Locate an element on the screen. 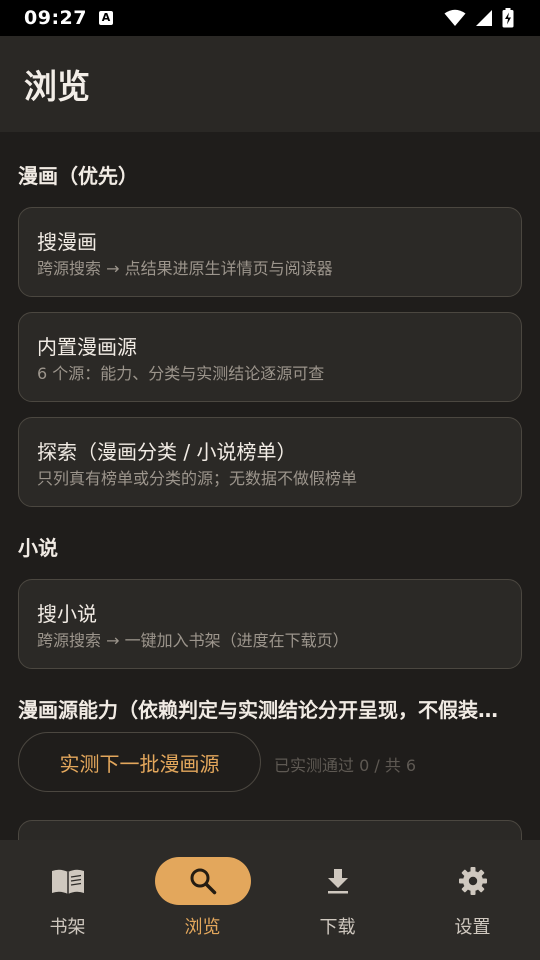 The height and width of the screenshot is (960, 540). nav-item-settings: 设置 is located at coordinates (472, 900).